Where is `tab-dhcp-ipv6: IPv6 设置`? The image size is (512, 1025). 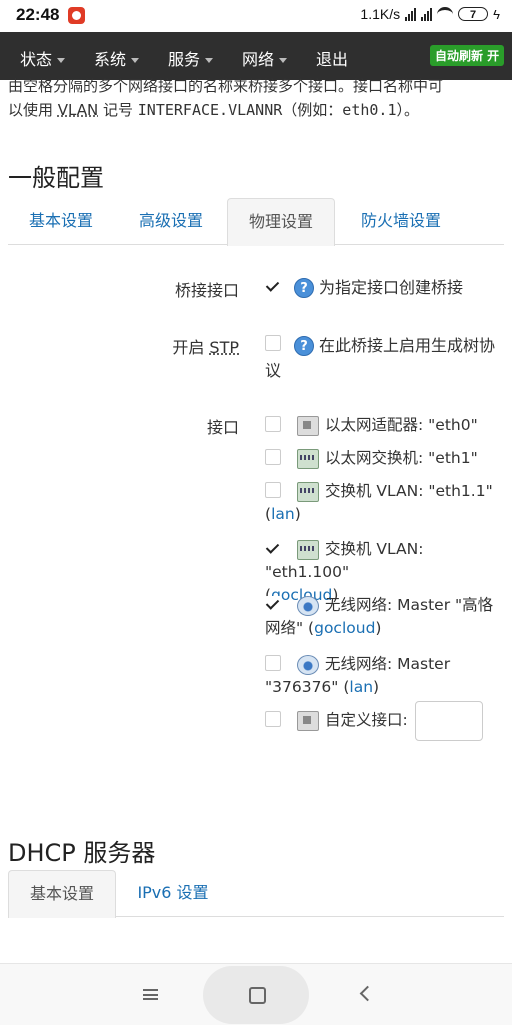
tab-dhcp-ipv6: IPv6 设置 is located at coordinates (173, 893).